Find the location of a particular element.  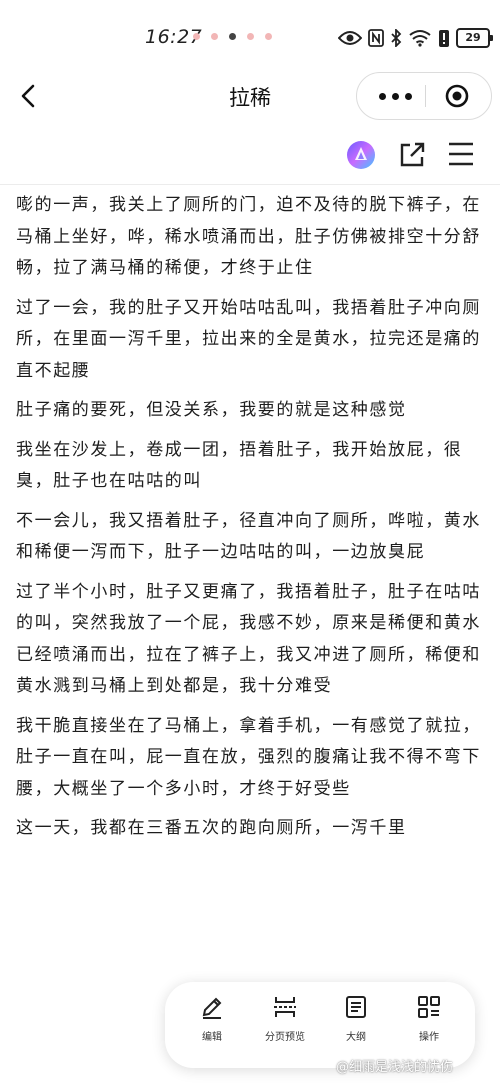

paragraph: 肚子痛的要死，但没关系，我要的就是这种感觉 is located at coordinates (211, 410).